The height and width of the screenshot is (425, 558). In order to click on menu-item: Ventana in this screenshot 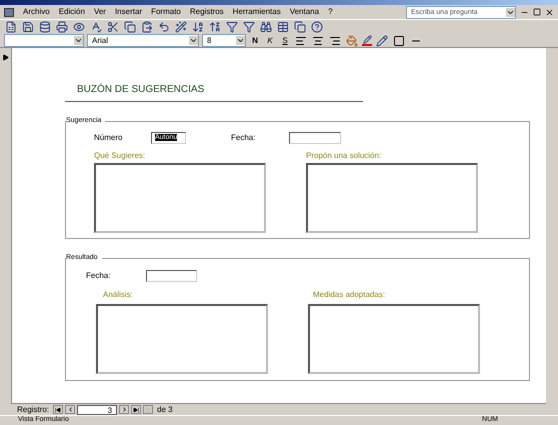, I will do `click(305, 12)`.